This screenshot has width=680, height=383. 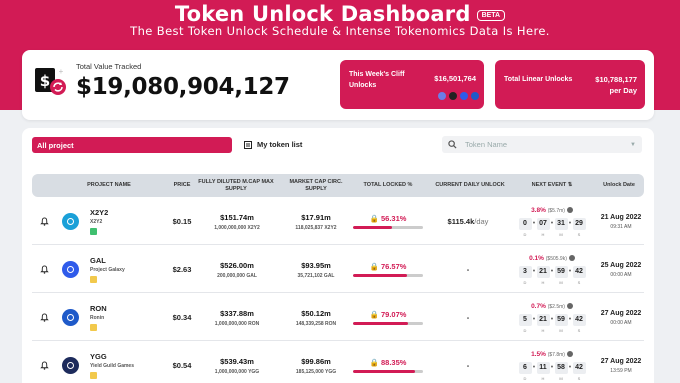 What do you see at coordinates (542, 144) in the screenshot?
I see `token-search-input: Token Name ▼` at bounding box center [542, 144].